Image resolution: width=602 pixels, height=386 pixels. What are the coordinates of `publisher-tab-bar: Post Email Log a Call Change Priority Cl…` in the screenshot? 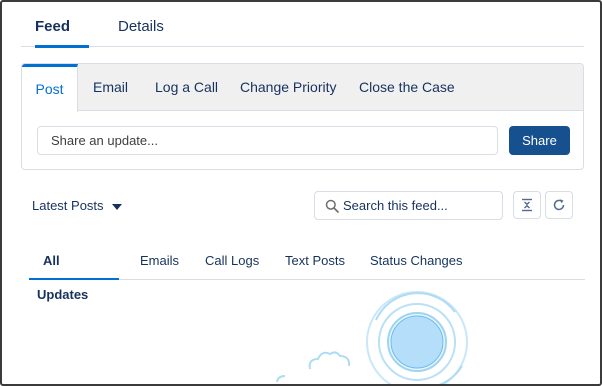 It's located at (302, 88).